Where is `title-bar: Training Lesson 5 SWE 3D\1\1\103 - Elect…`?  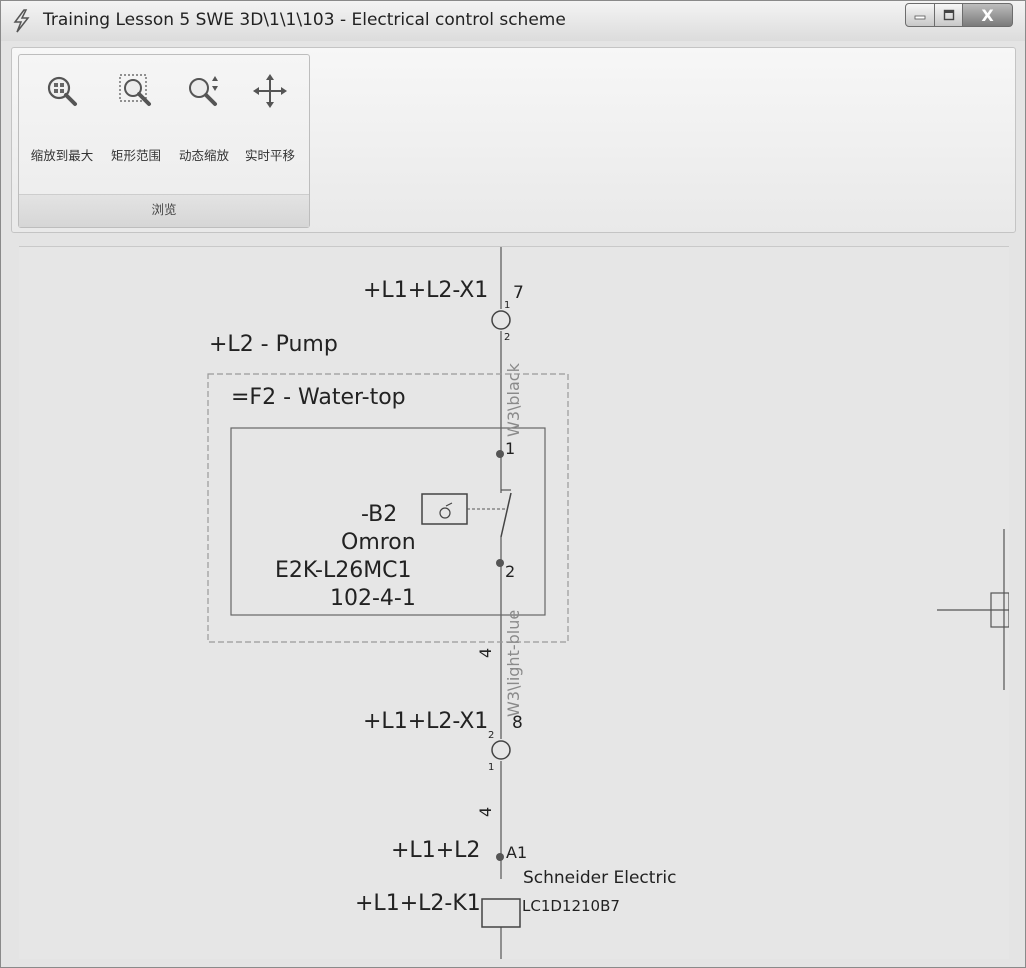
title-bar: Training Lesson 5 SWE 3D\1\1\103 - Elect… is located at coordinates (513, 21).